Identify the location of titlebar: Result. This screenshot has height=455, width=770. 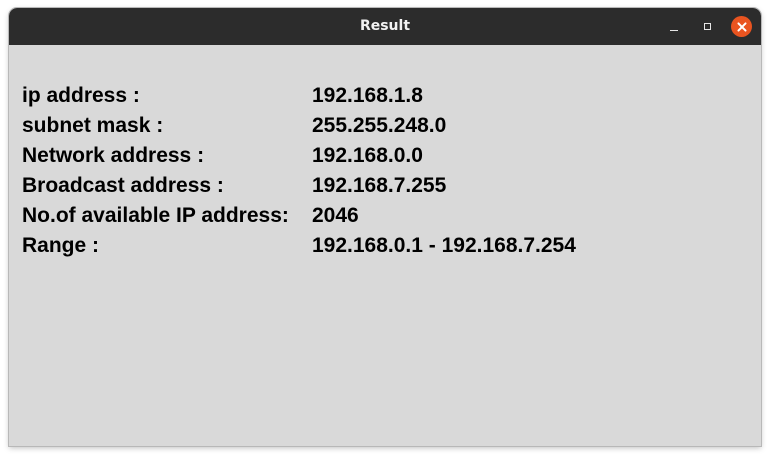
(385, 26).